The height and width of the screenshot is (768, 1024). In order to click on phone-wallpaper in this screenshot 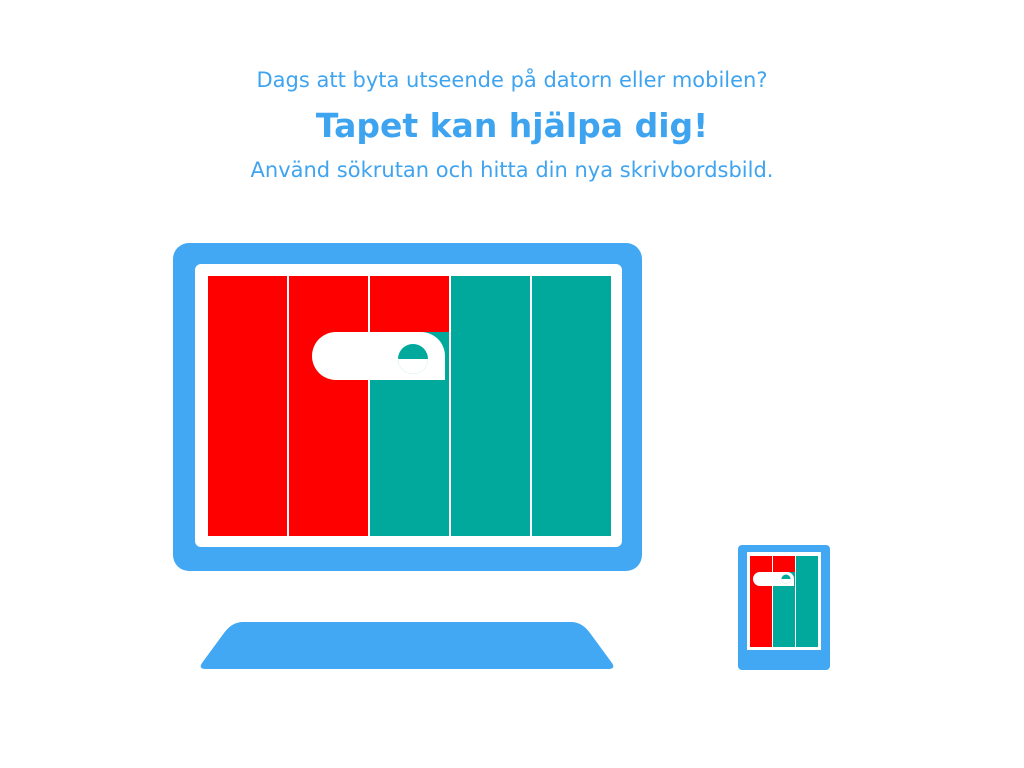, I will do `click(784, 601)`.